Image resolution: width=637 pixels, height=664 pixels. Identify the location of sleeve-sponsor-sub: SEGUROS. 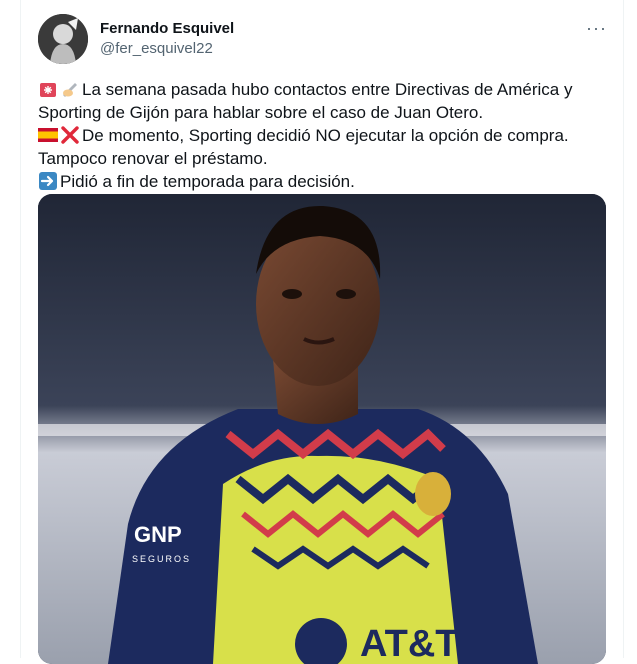
(161, 559).